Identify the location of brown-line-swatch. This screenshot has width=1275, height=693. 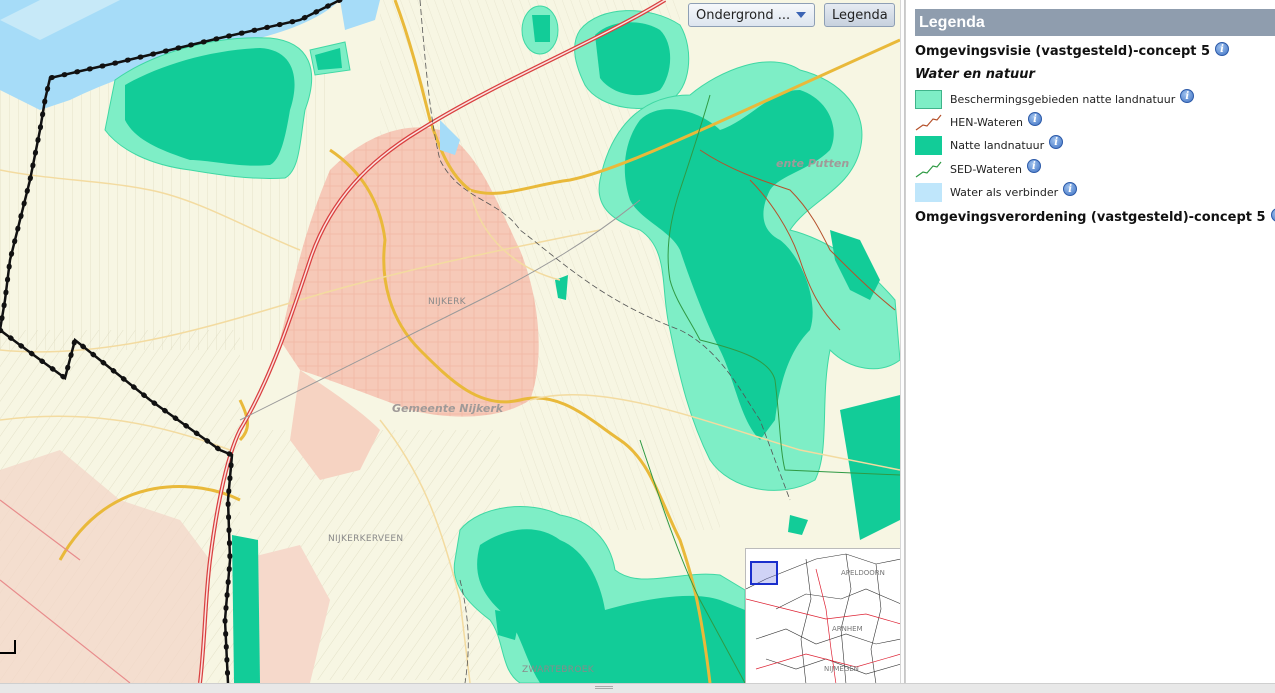
(928, 122).